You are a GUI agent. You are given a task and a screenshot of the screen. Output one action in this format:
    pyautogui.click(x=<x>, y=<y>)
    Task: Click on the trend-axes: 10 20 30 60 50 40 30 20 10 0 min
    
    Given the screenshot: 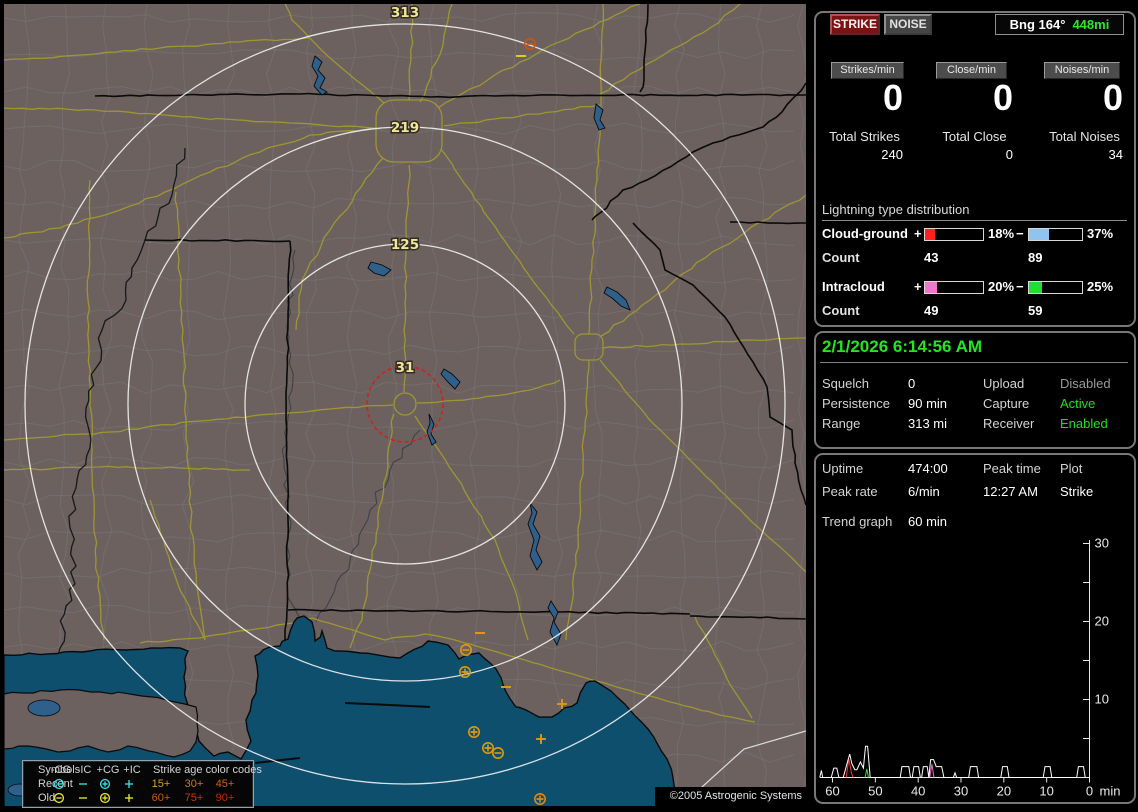 What is the action you would take?
    pyautogui.click(x=970, y=667)
    